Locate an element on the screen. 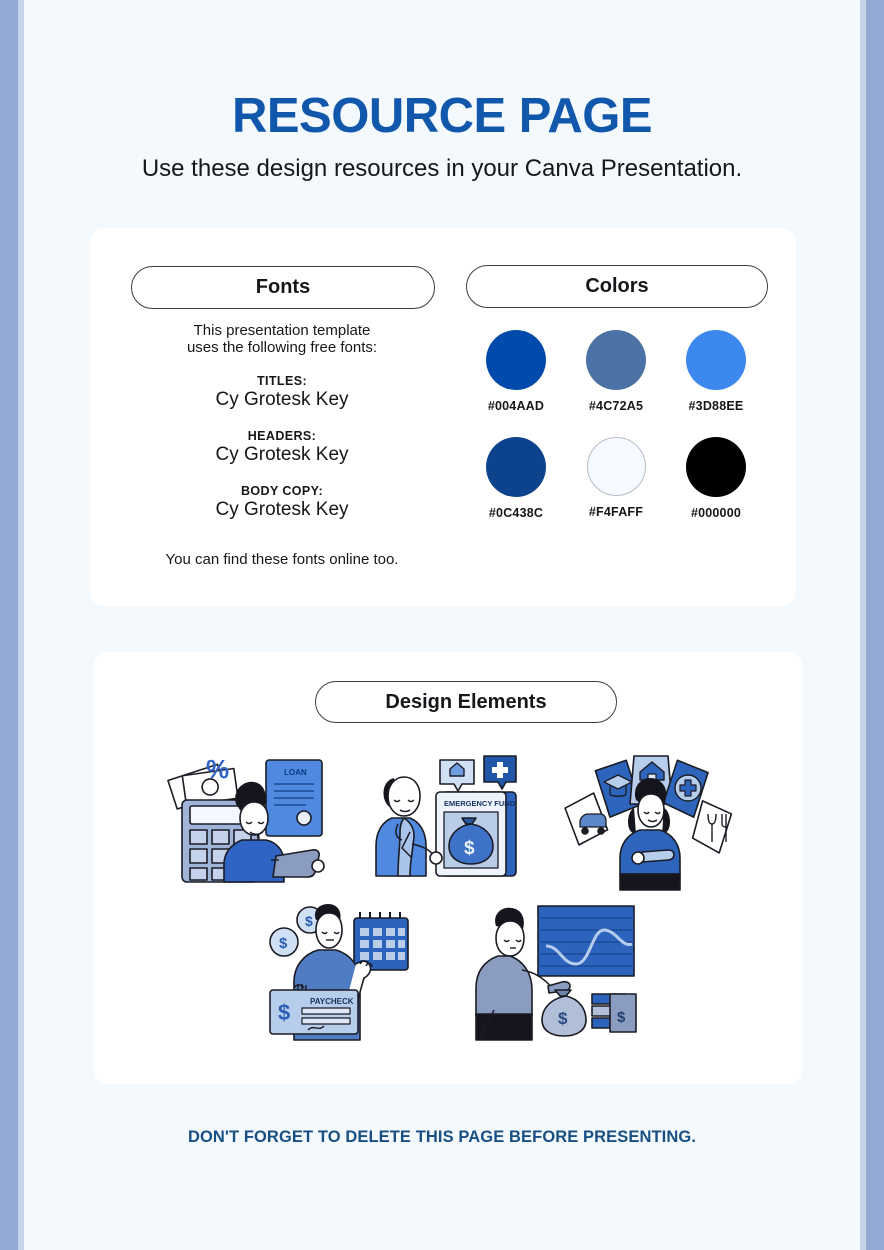  color-hex-label: #0C438C is located at coordinates (516, 513).